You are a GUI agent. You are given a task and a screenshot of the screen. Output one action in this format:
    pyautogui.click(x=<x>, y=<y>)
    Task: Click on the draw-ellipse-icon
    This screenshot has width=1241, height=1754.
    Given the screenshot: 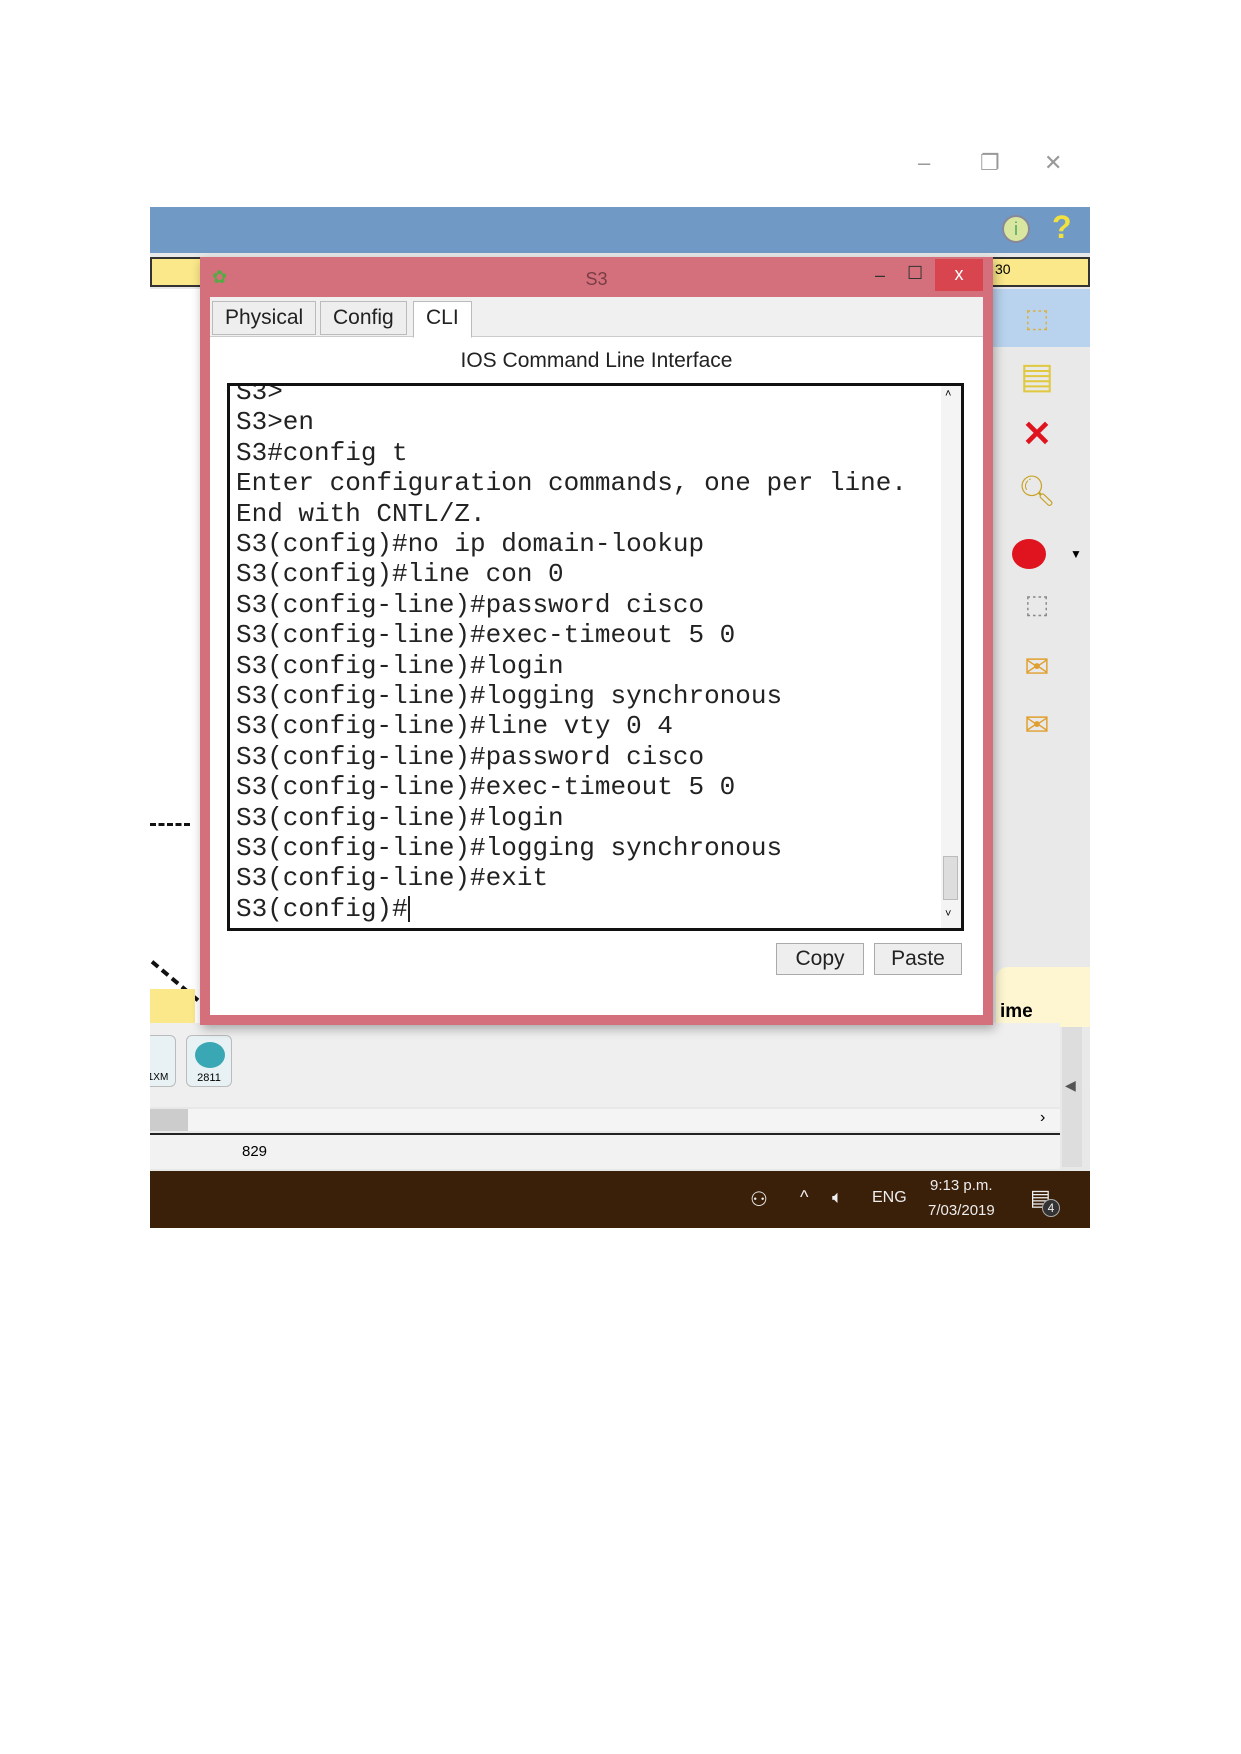 What is the action you would take?
    pyautogui.click(x=1029, y=554)
    